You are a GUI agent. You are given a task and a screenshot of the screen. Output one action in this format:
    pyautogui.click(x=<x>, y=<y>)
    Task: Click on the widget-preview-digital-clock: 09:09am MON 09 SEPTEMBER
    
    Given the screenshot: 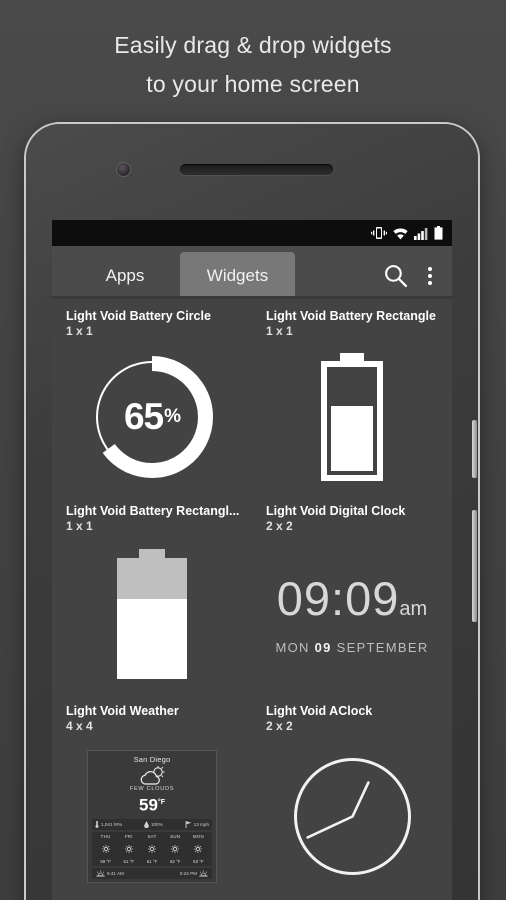 What is the action you would take?
    pyautogui.click(x=352, y=614)
    